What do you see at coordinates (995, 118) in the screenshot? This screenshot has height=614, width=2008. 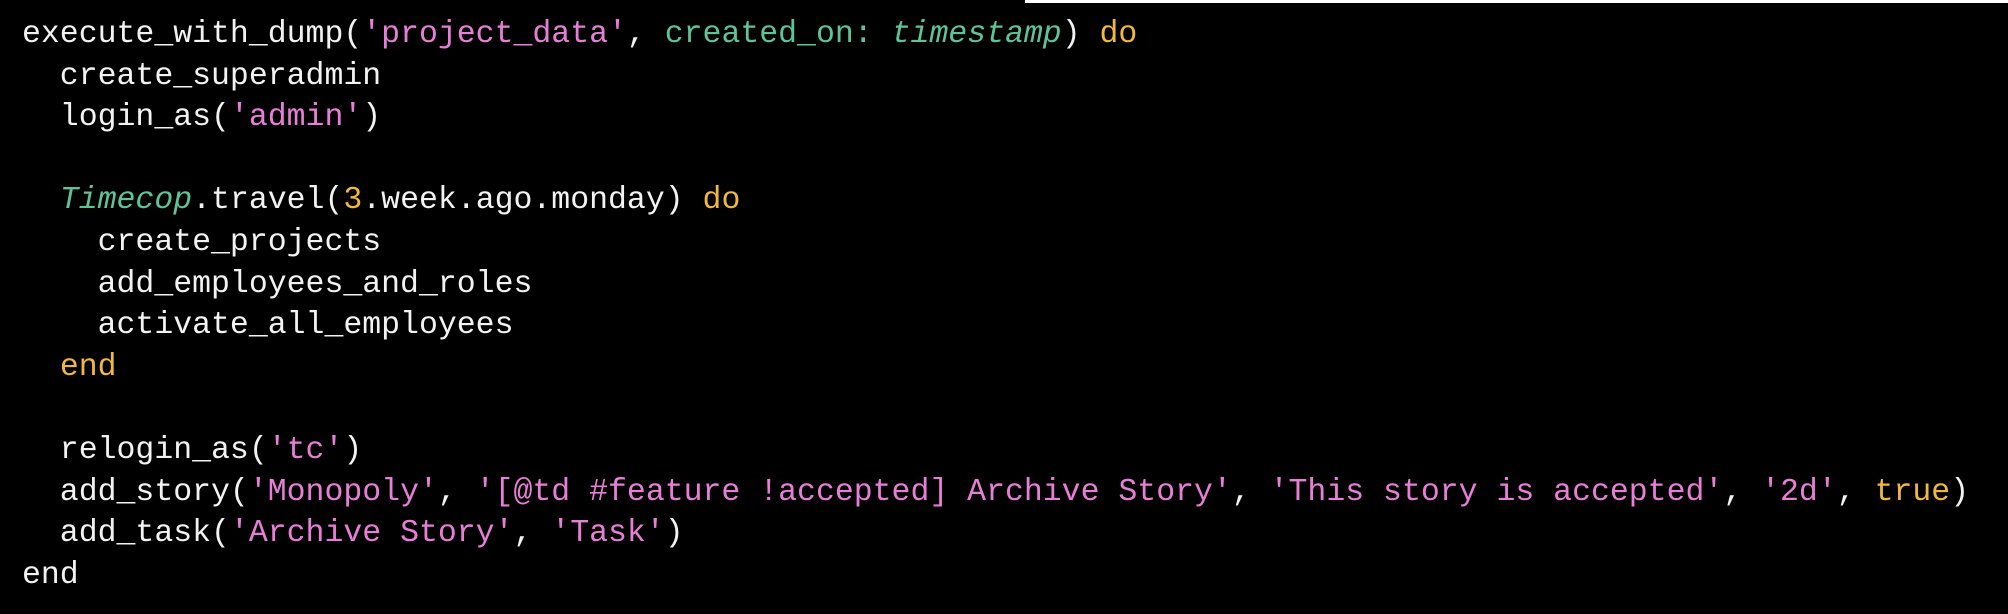 I see `code-line: login_as('admin')` at bounding box center [995, 118].